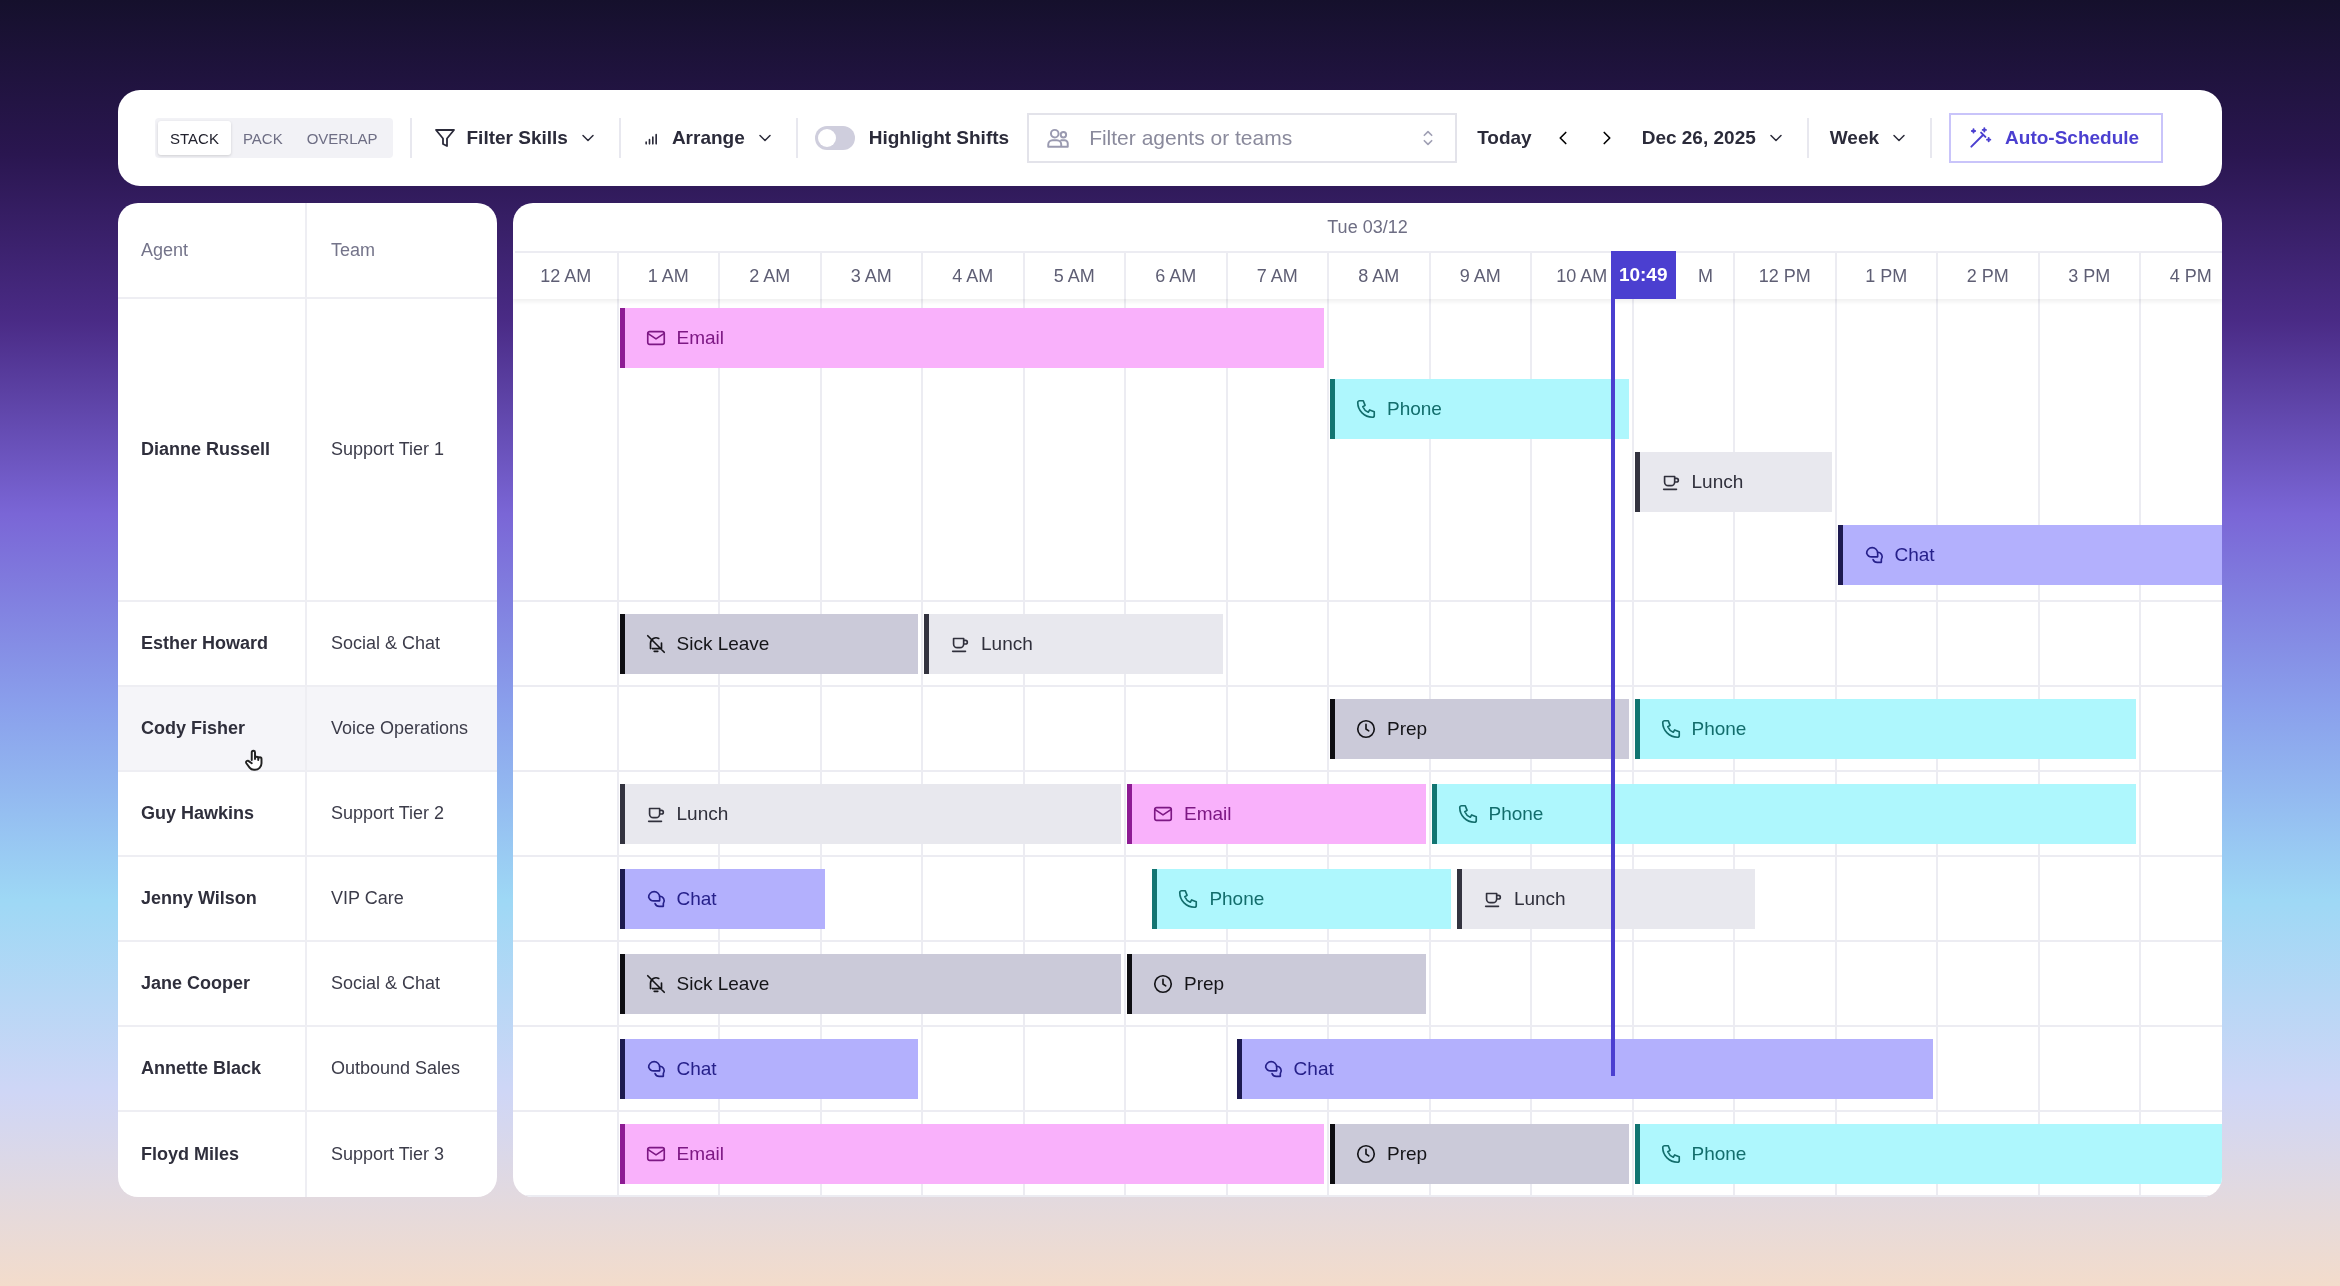 This screenshot has width=2340, height=1286. Describe the element at coordinates (870, 275) in the screenshot. I see `hour-label: 3 AM` at that location.